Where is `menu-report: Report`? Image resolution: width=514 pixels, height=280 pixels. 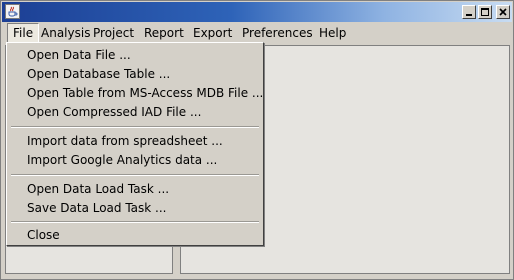
menu-report: Report is located at coordinates (164, 33).